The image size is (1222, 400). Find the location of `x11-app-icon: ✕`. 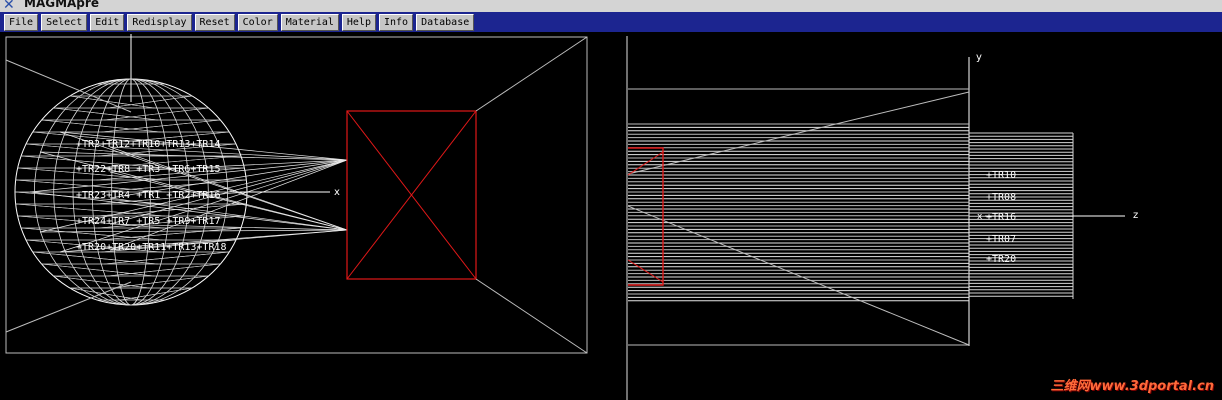

x11-app-icon: ✕ is located at coordinates (9, 6).